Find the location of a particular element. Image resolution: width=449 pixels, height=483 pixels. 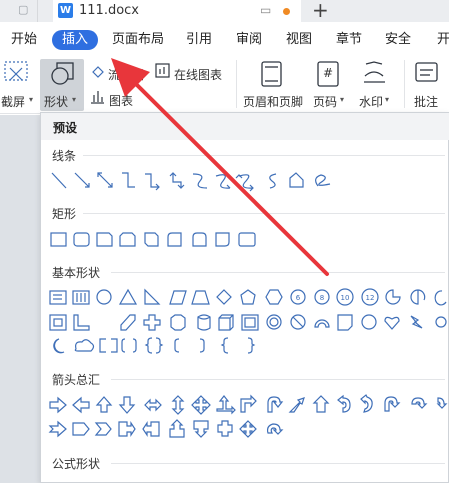

rectangle-shapes is located at coordinates (153, 239).